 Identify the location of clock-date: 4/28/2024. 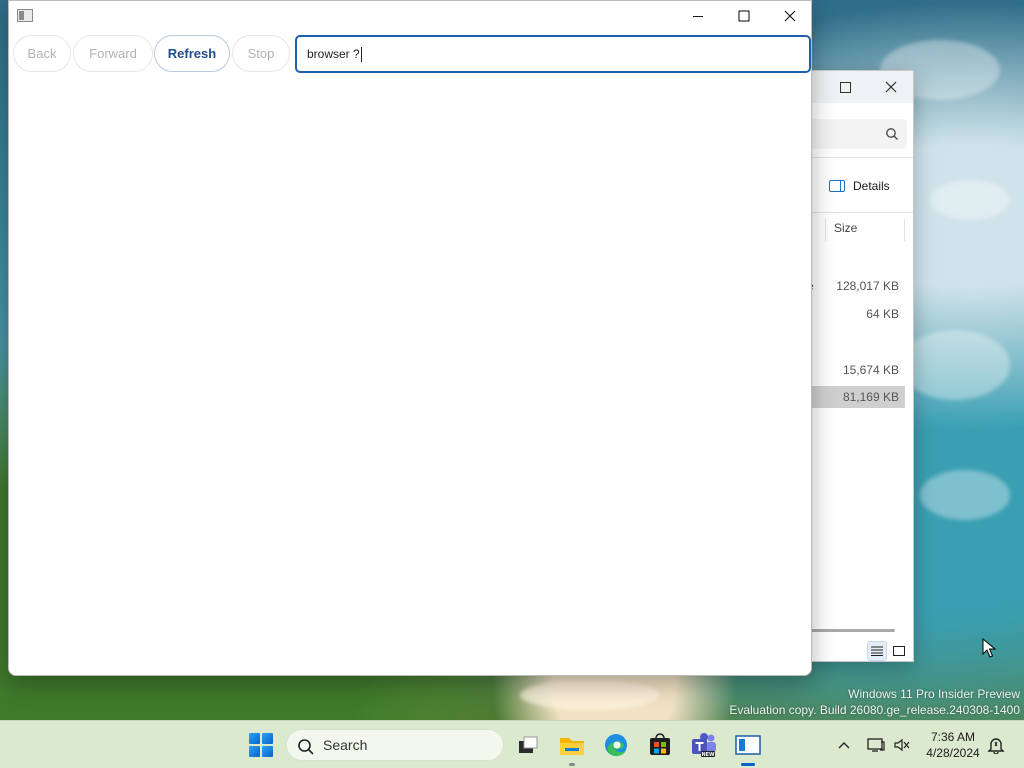
(953, 753).